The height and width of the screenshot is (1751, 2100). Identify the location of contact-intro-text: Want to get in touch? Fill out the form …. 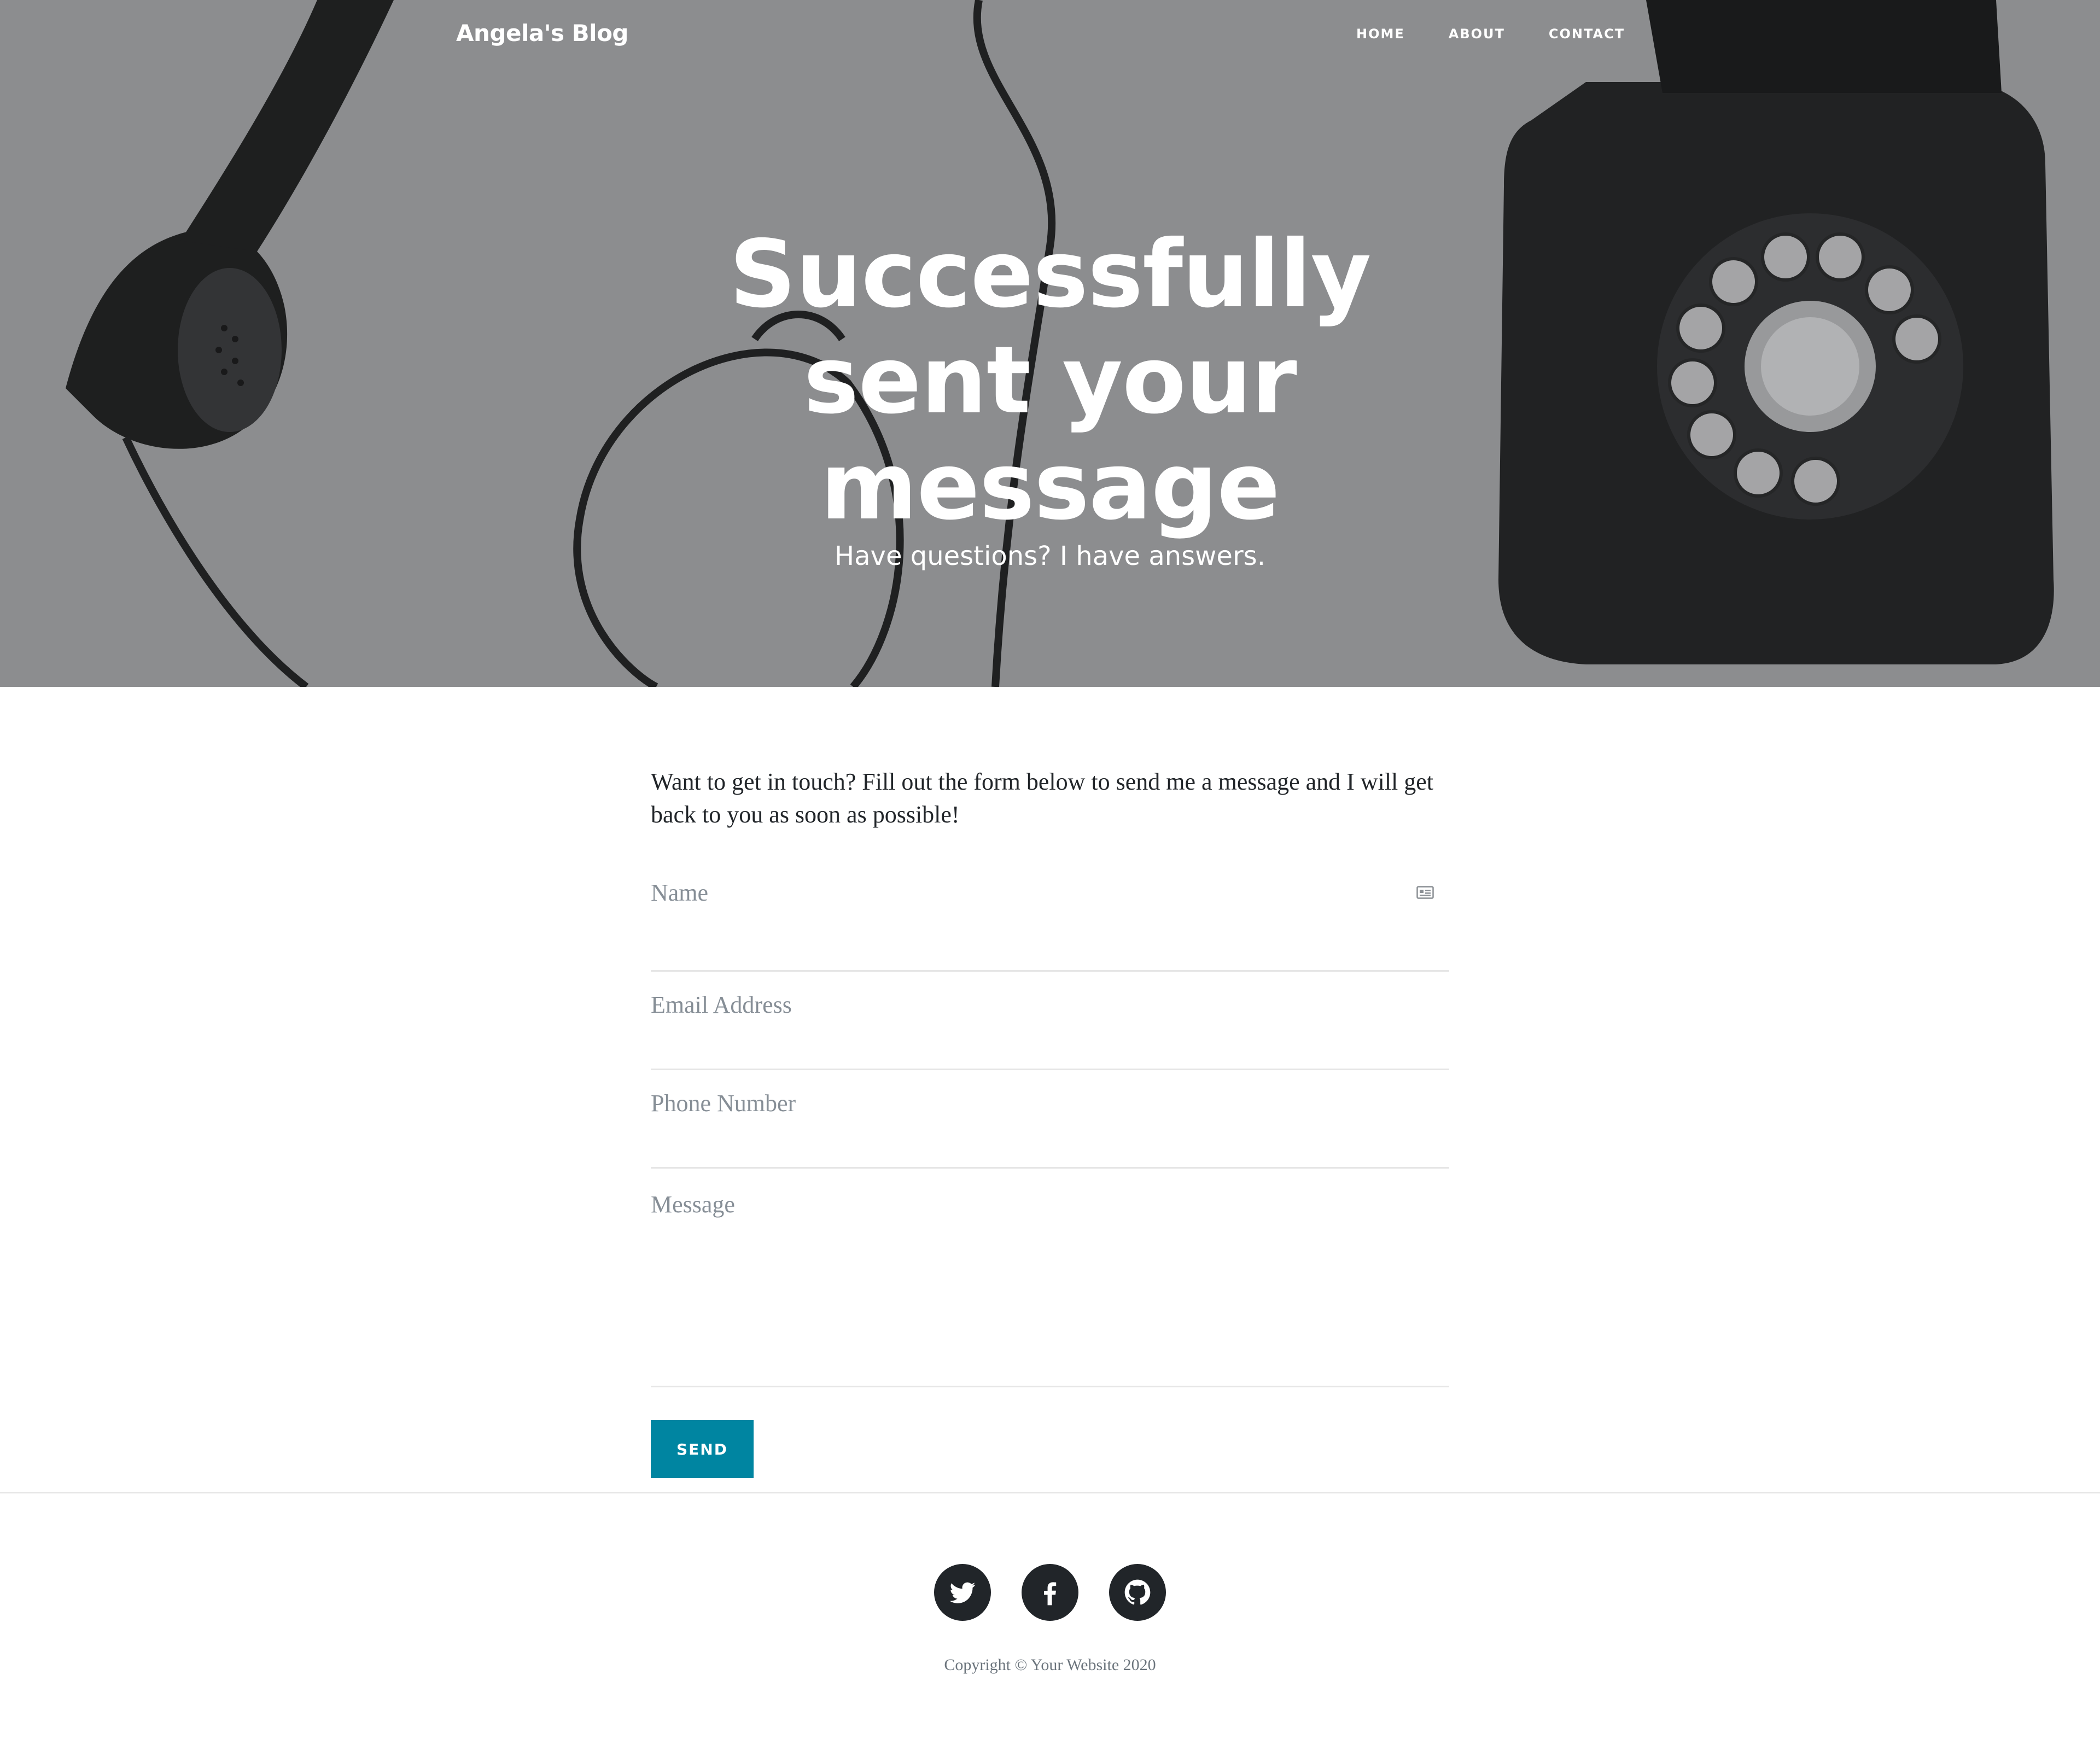
(1042, 798).